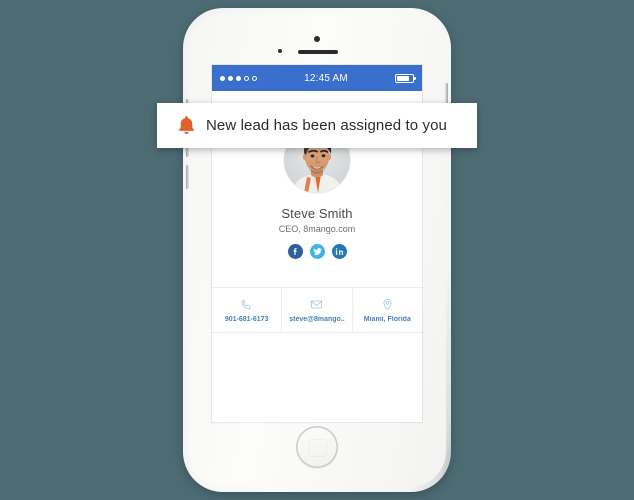 The image size is (634, 500). I want to click on status-bar: 12:45 AM, so click(317, 78).